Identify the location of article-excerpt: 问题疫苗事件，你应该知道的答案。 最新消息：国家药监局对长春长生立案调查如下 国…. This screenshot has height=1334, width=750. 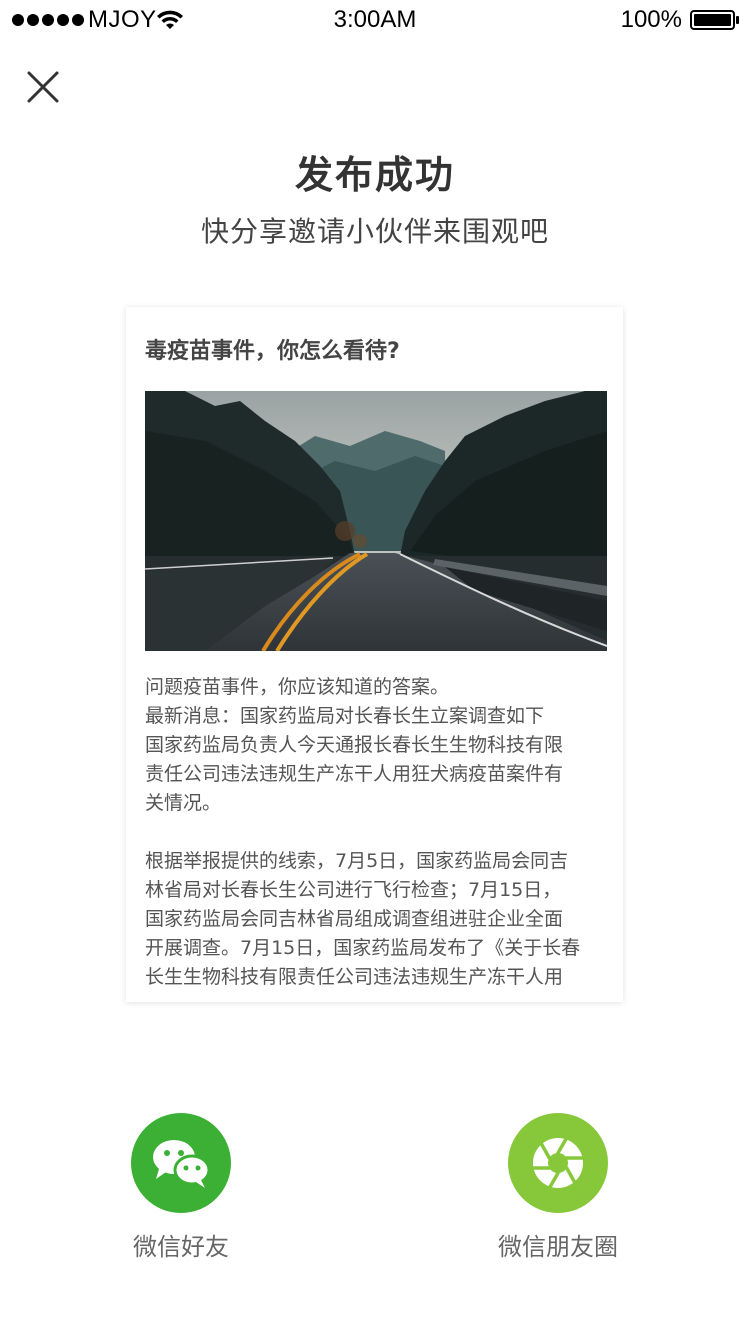
(380, 832).